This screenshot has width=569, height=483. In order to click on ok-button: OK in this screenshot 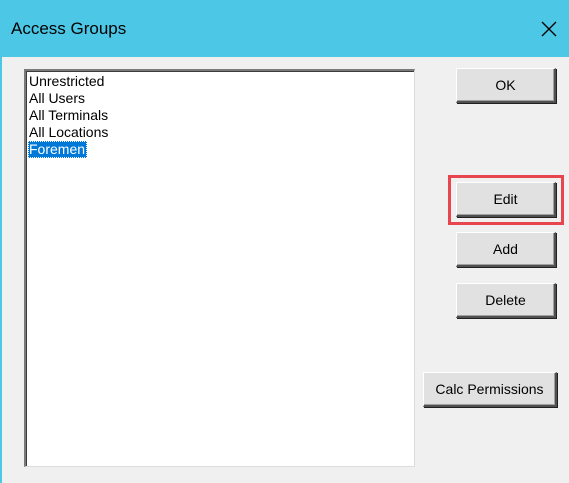, I will do `click(506, 85)`.